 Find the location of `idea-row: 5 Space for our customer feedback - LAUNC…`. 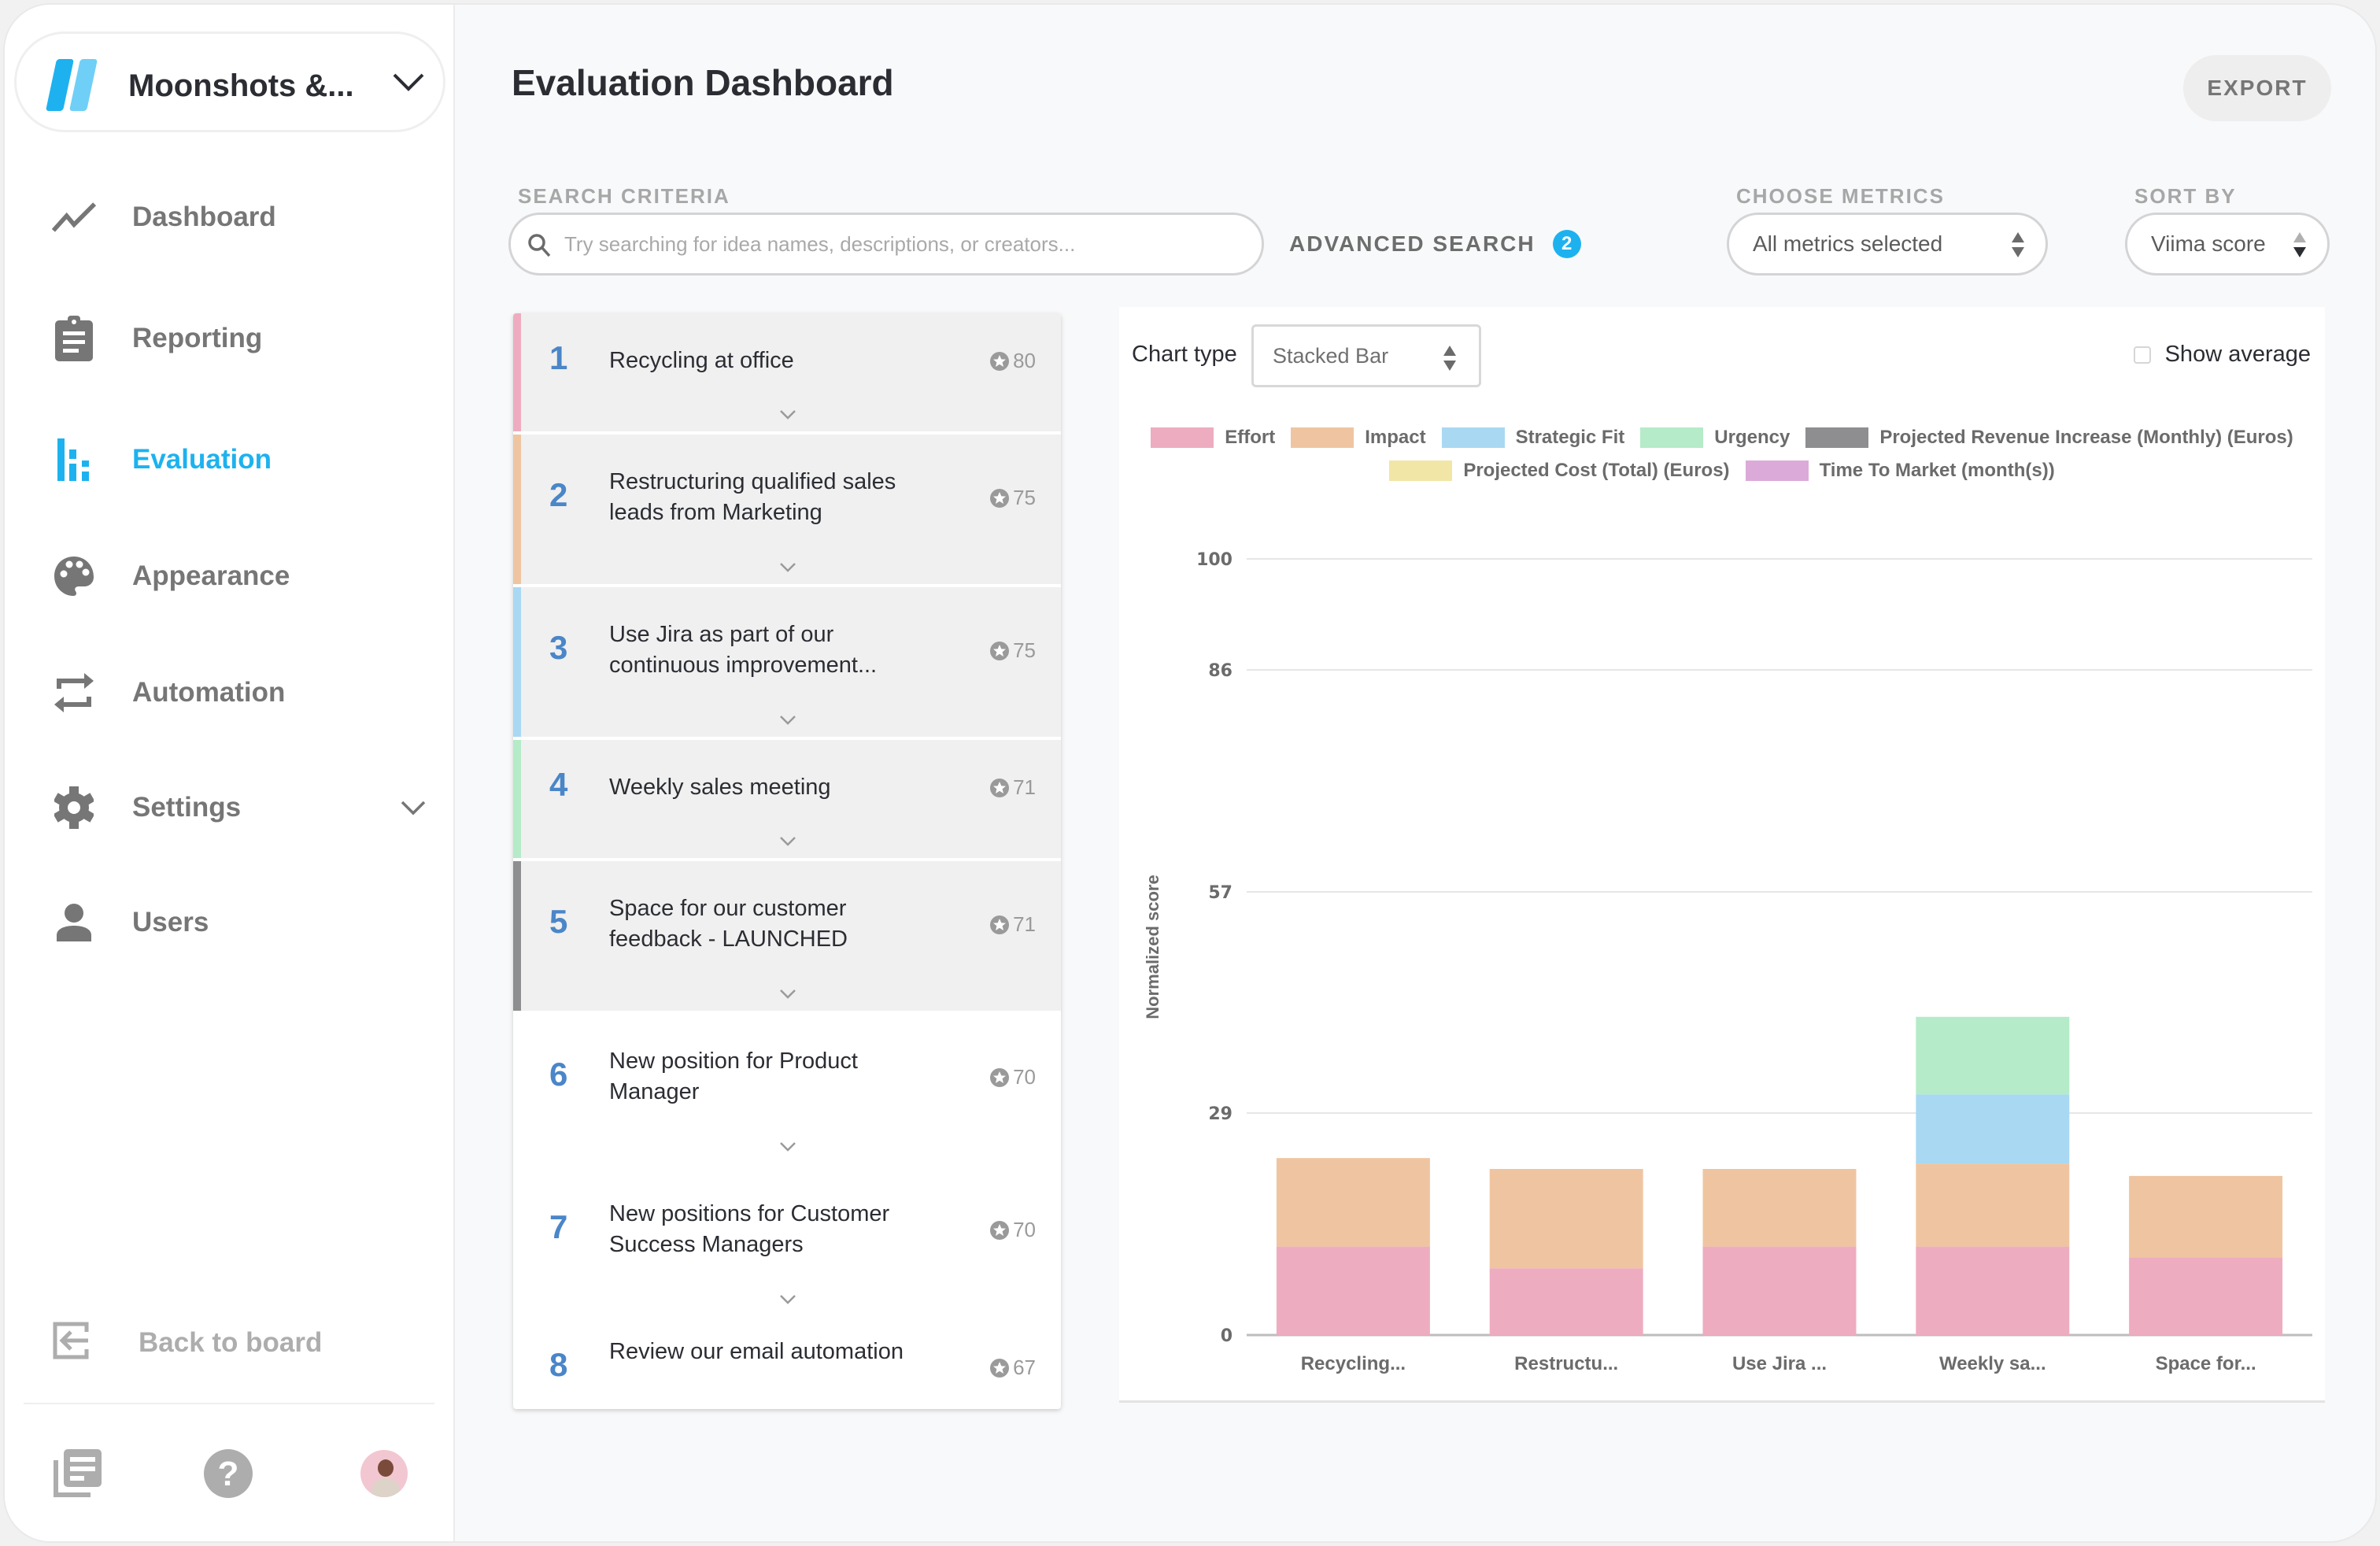

idea-row: 5 Space for our customer feedback - LAUNC… is located at coordinates (787, 936).